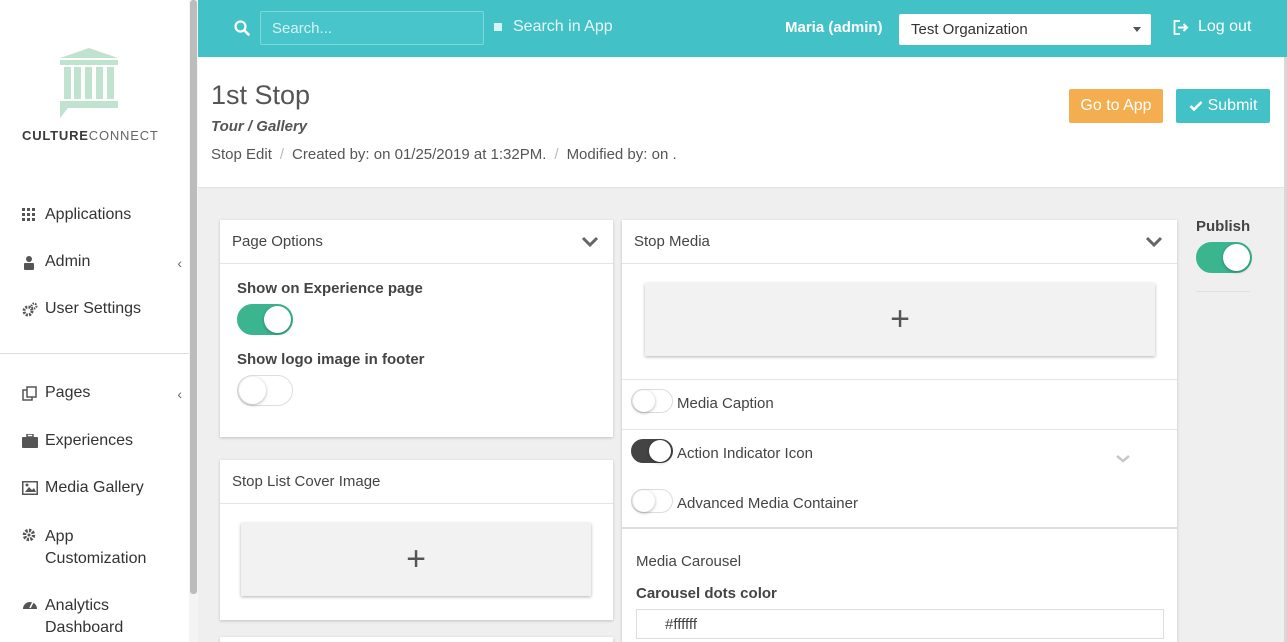  Describe the element at coordinates (68, 392) in the screenshot. I see `sidebar-item-label: Pages` at that location.